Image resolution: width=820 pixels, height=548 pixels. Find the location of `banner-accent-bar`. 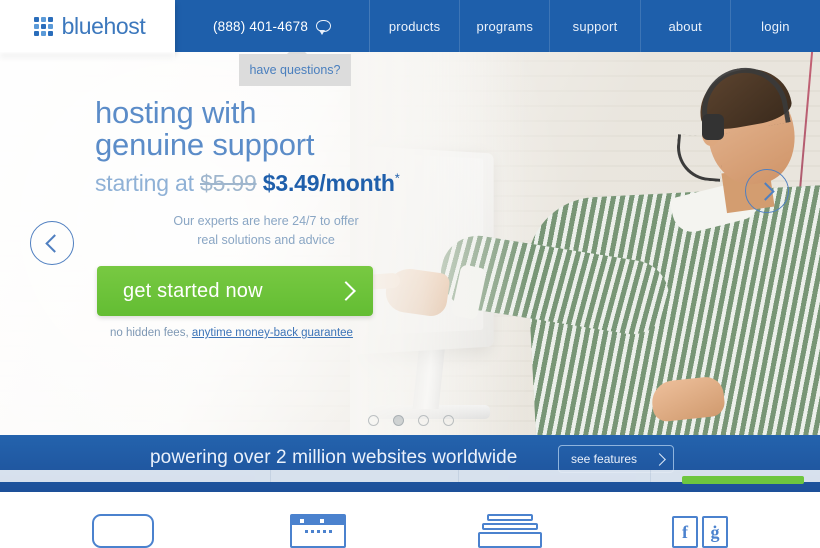

banner-accent-bar is located at coordinates (743, 480).